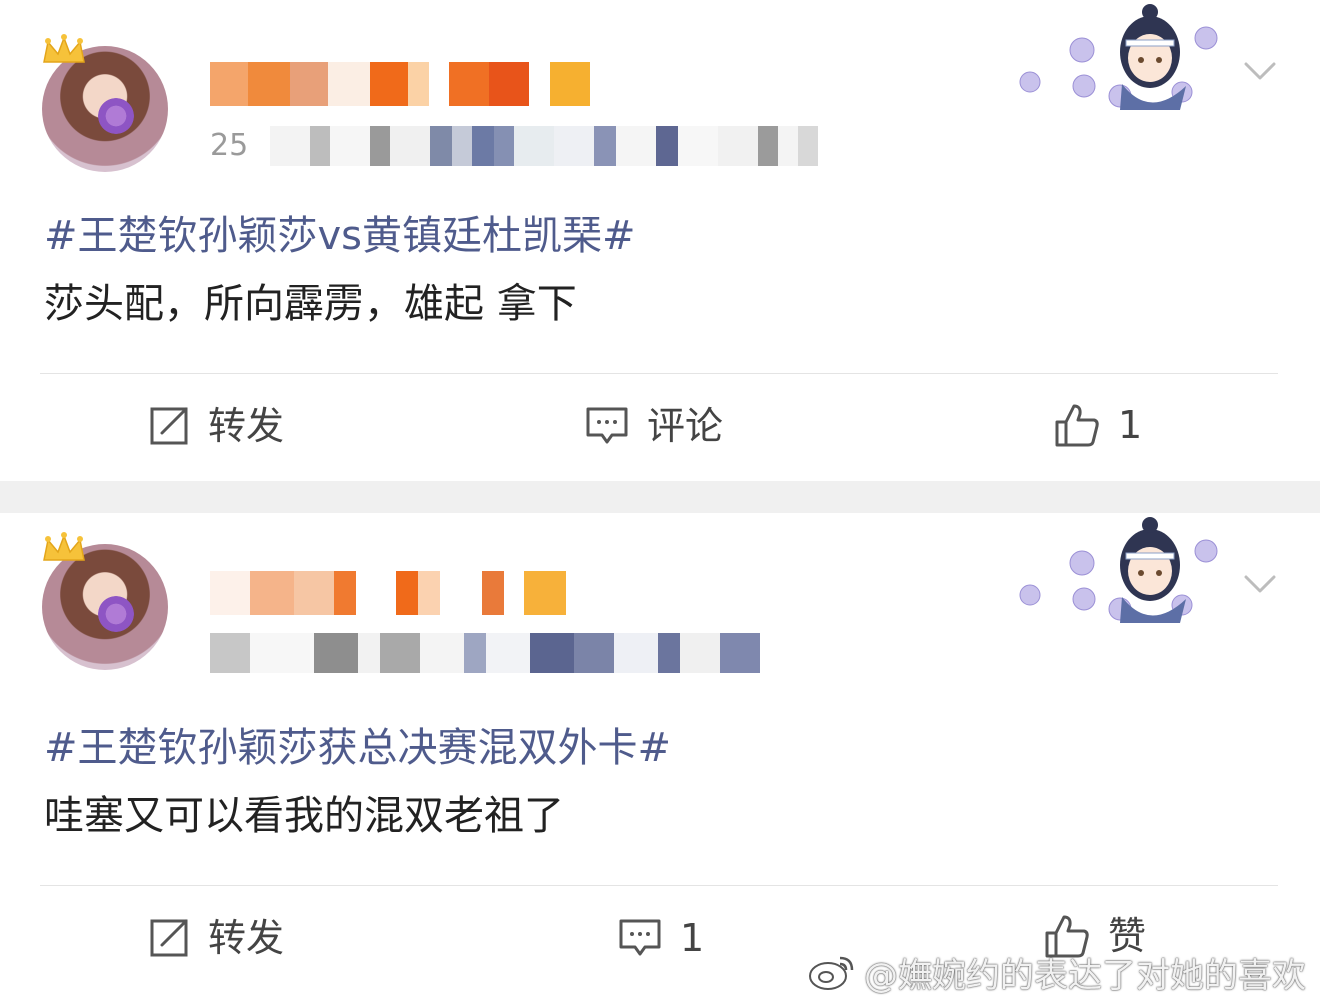 This screenshot has width=1320, height=1003. What do you see at coordinates (692, 938) in the screenshot?
I see `comment-count: 1` at bounding box center [692, 938].